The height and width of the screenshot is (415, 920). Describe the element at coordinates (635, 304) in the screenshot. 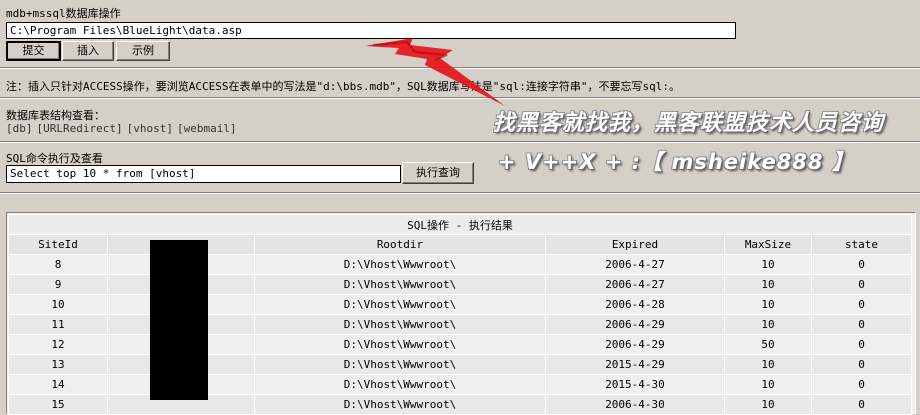

I see `table-cell: 2006-4-28` at that location.